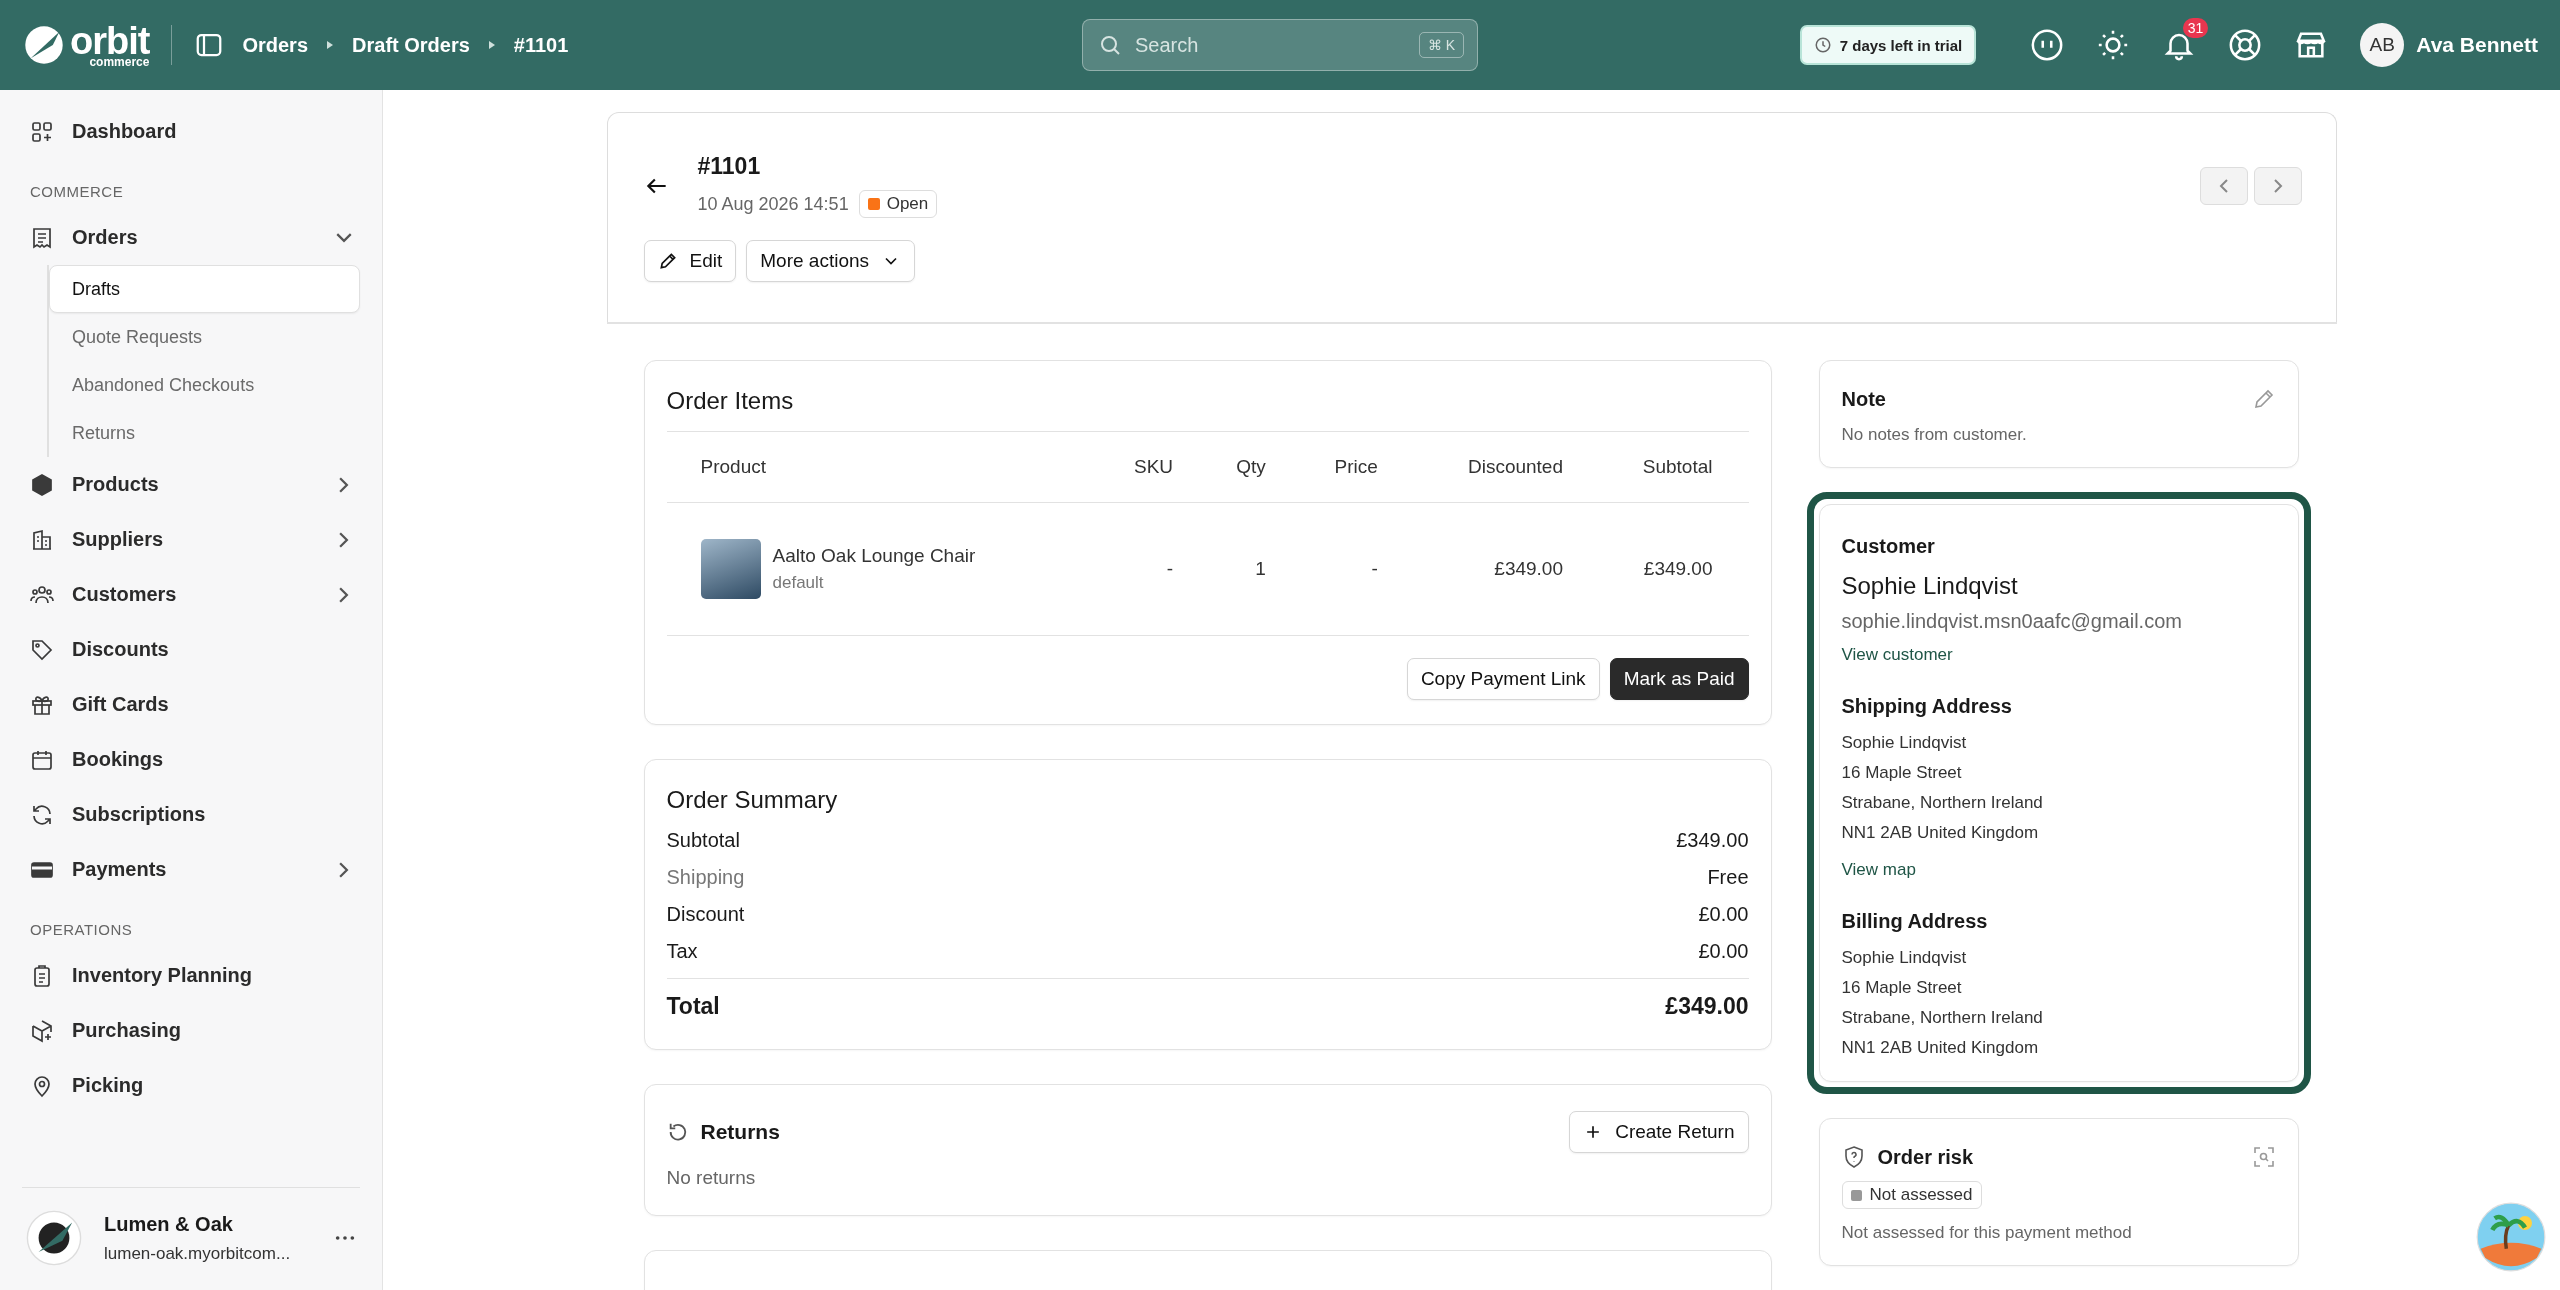  What do you see at coordinates (1659, 1132) in the screenshot?
I see `create-return-button: Create Return` at bounding box center [1659, 1132].